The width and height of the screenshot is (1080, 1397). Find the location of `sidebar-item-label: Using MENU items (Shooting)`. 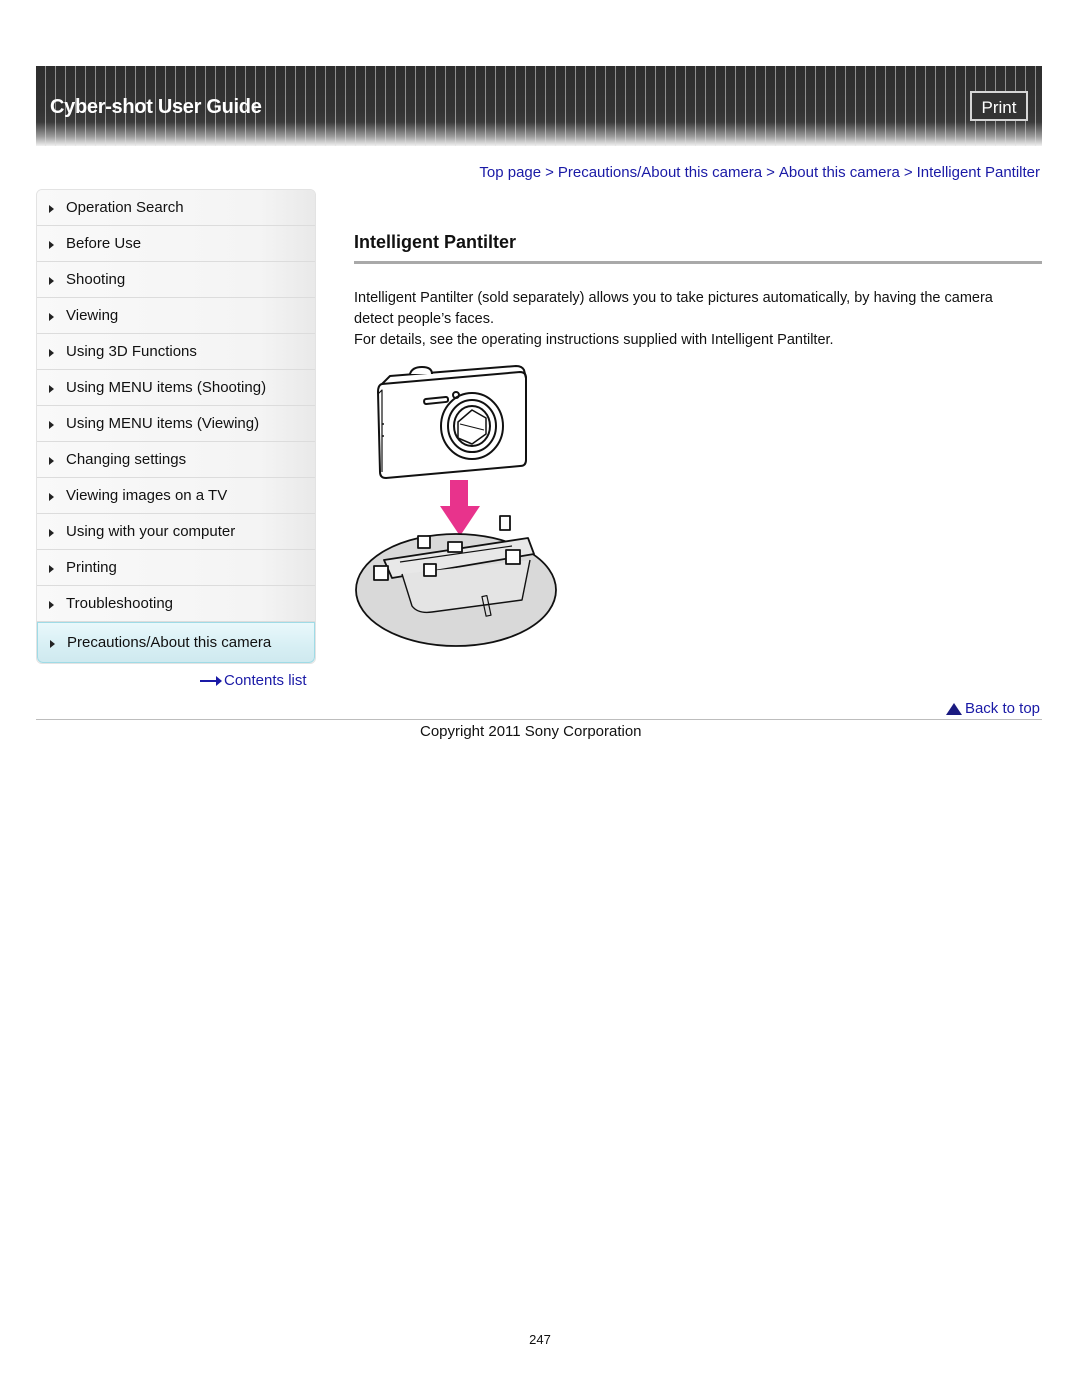

sidebar-item-label: Using MENU items (Shooting) is located at coordinates (166, 387).